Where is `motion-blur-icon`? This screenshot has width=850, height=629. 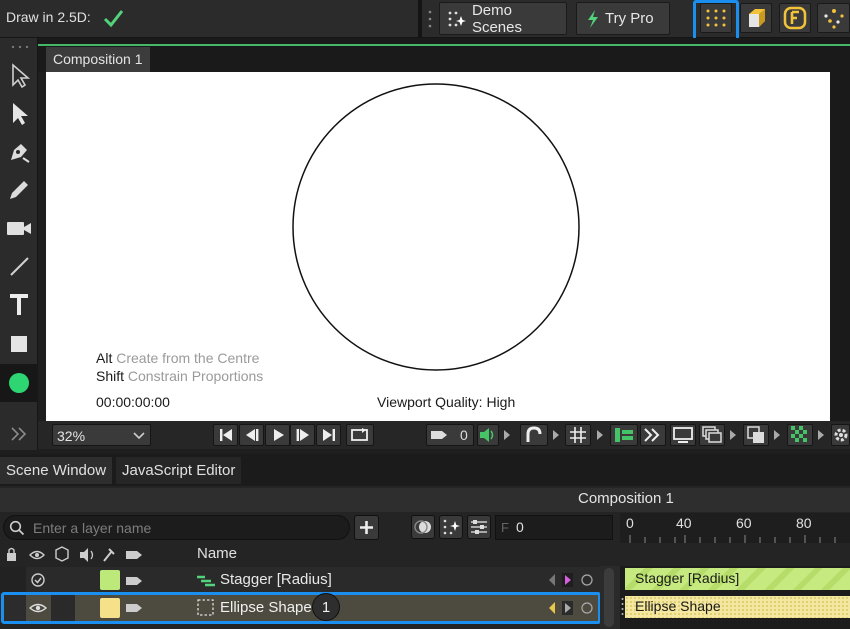
motion-blur-icon is located at coordinates (422, 527).